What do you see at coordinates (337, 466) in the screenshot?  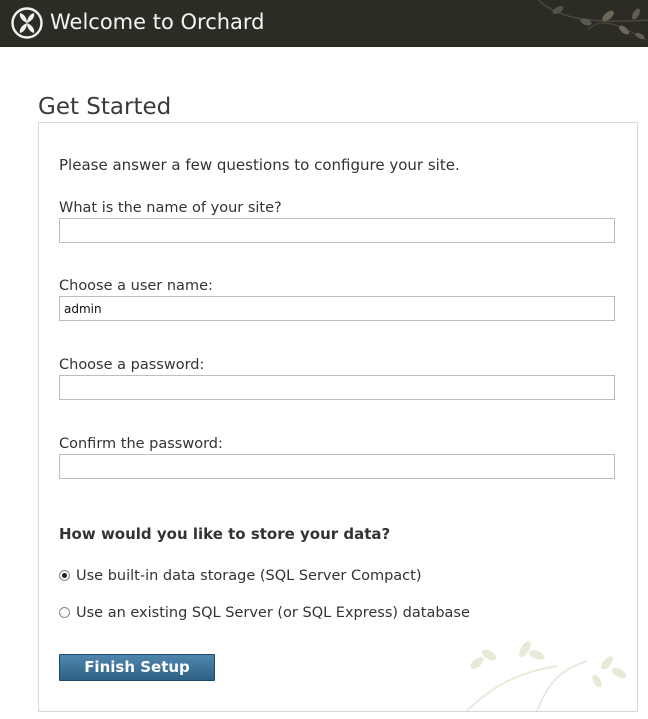 I see `confirm-password-input` at bounding box center [337, 466].